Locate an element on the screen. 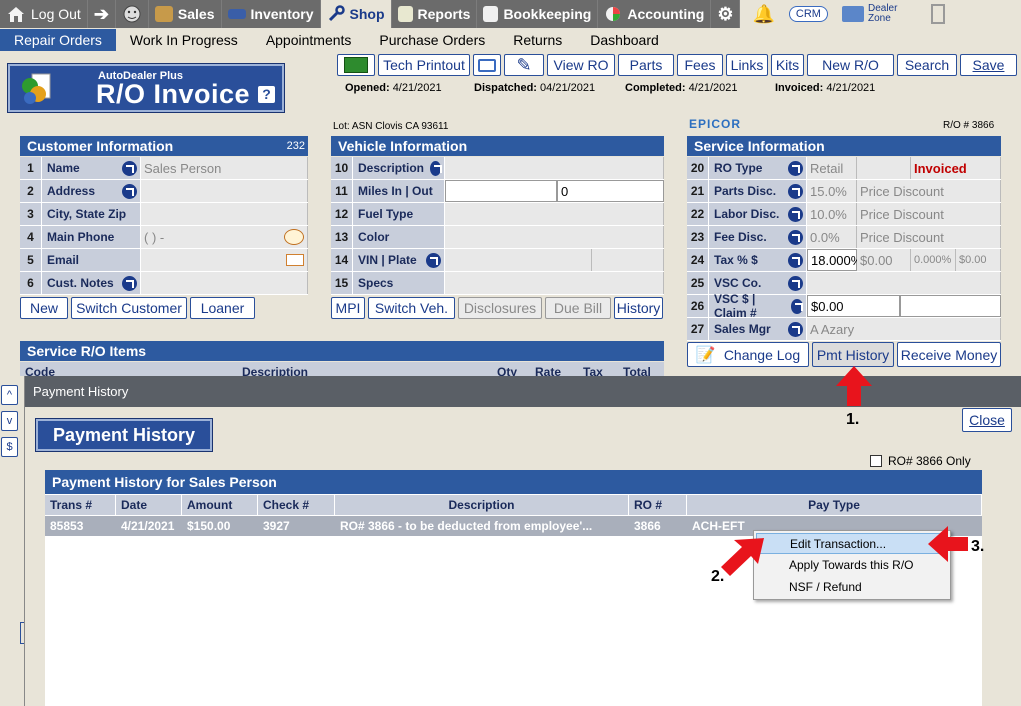 The height and width of the screenshot is (706, 1021). email-icon is located at coordinates (295, 260).